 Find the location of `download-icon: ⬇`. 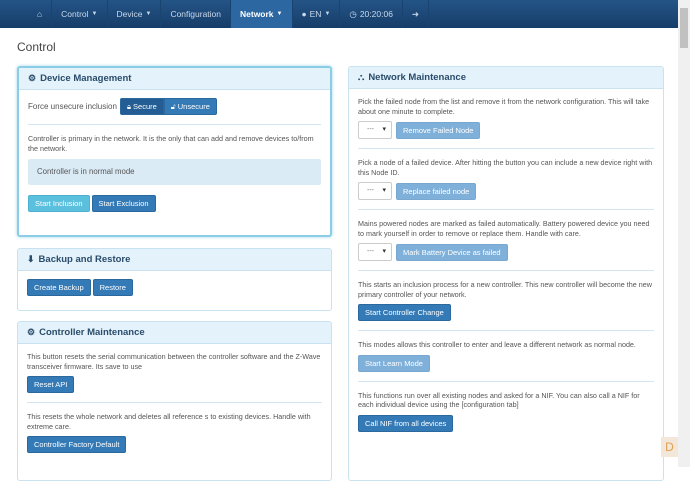

download-icon: ⬇ is located at coordinates (31, 259).